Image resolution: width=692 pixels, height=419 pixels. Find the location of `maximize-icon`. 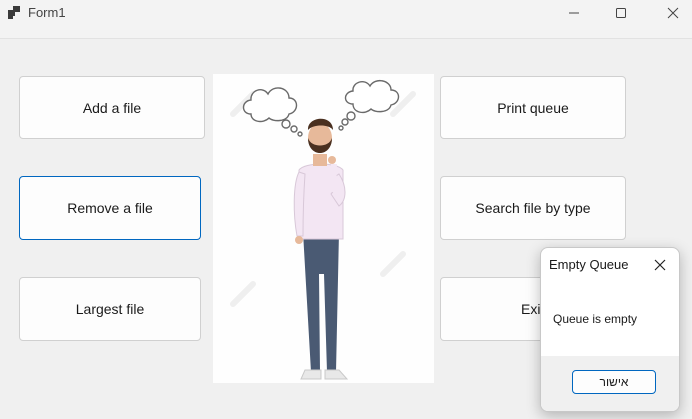

maximize-icon is located at coordinates (621, 13).